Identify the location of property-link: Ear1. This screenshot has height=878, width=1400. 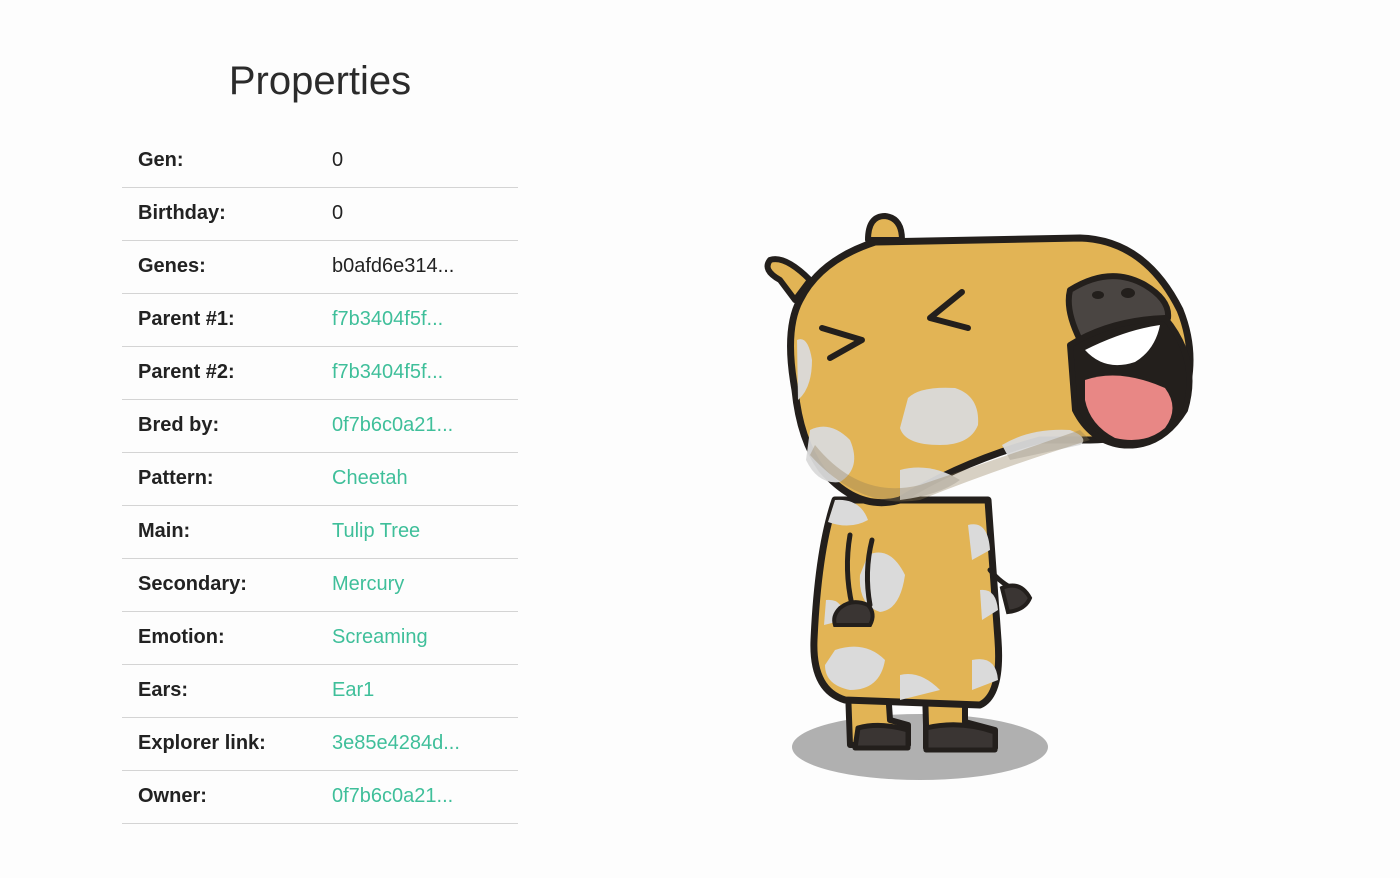
(424, 690).